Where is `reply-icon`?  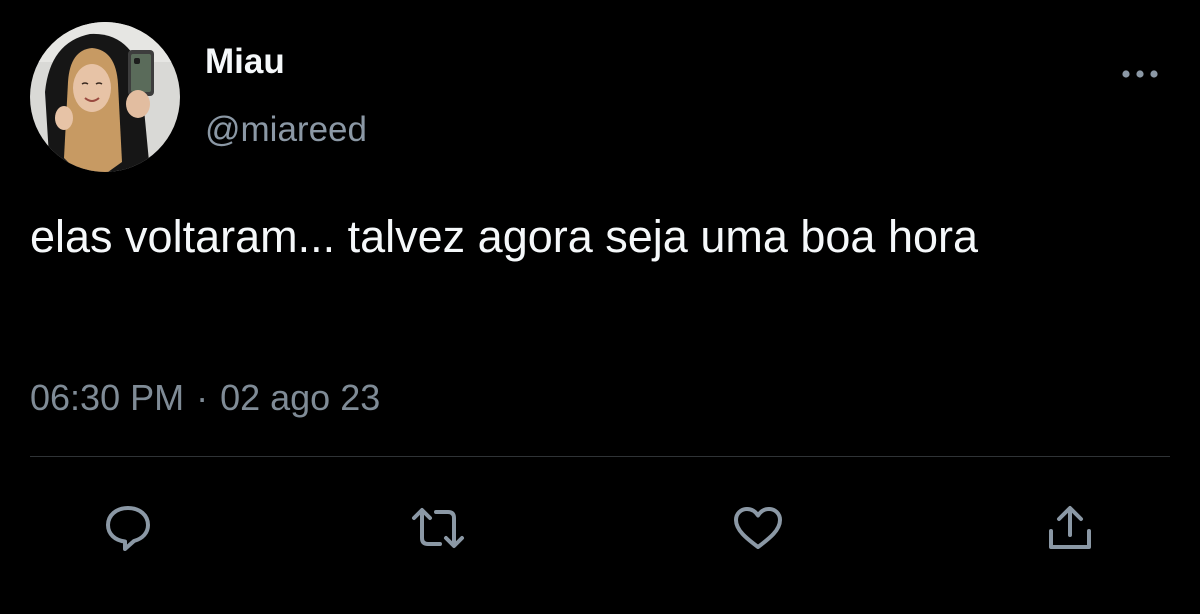 reply-icon is located at coordinates (128, 528).